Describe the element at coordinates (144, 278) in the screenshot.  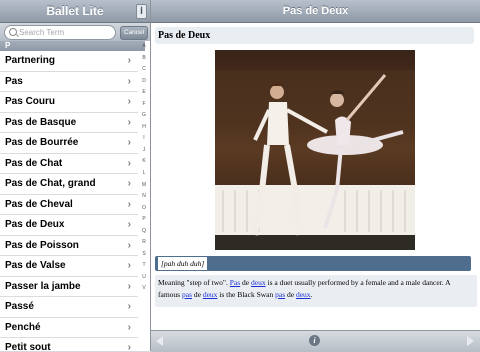
I see `index-letter: U` at that location.